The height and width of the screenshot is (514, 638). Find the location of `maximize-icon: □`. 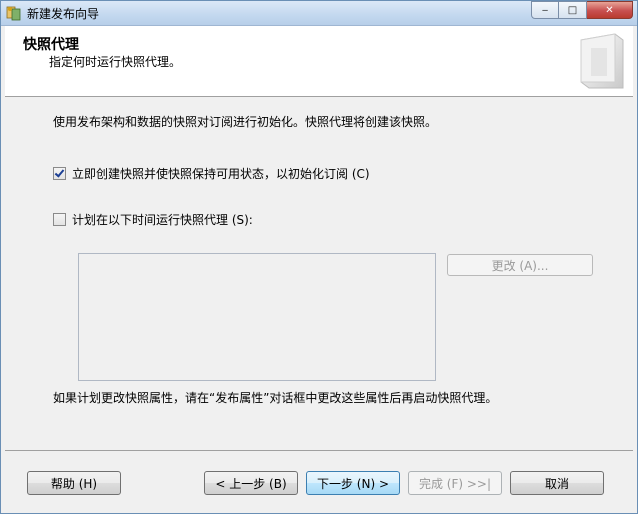

maximize-icon: □ is located at coordinates (572, 10).